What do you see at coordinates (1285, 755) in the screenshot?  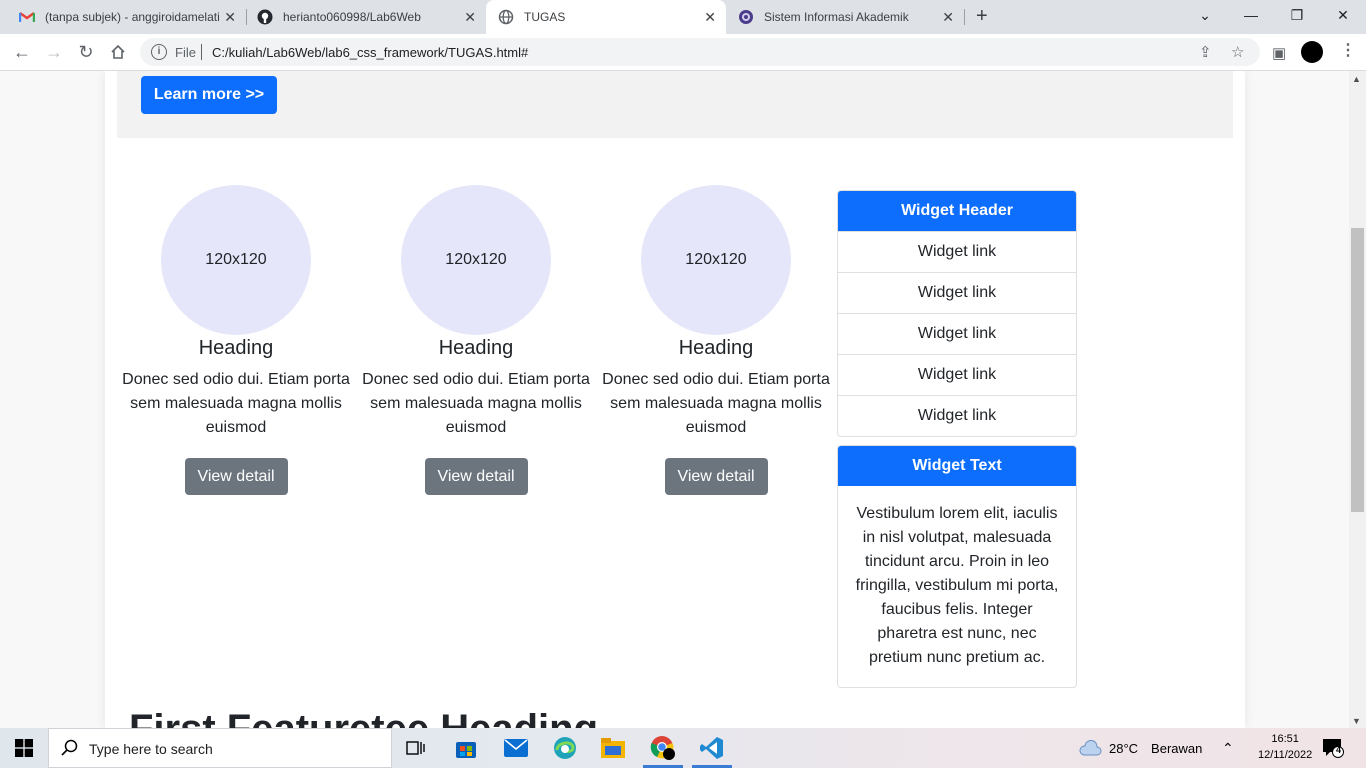 I see `clock-date: 12/11/2022` at bounding box center [1285, 755].